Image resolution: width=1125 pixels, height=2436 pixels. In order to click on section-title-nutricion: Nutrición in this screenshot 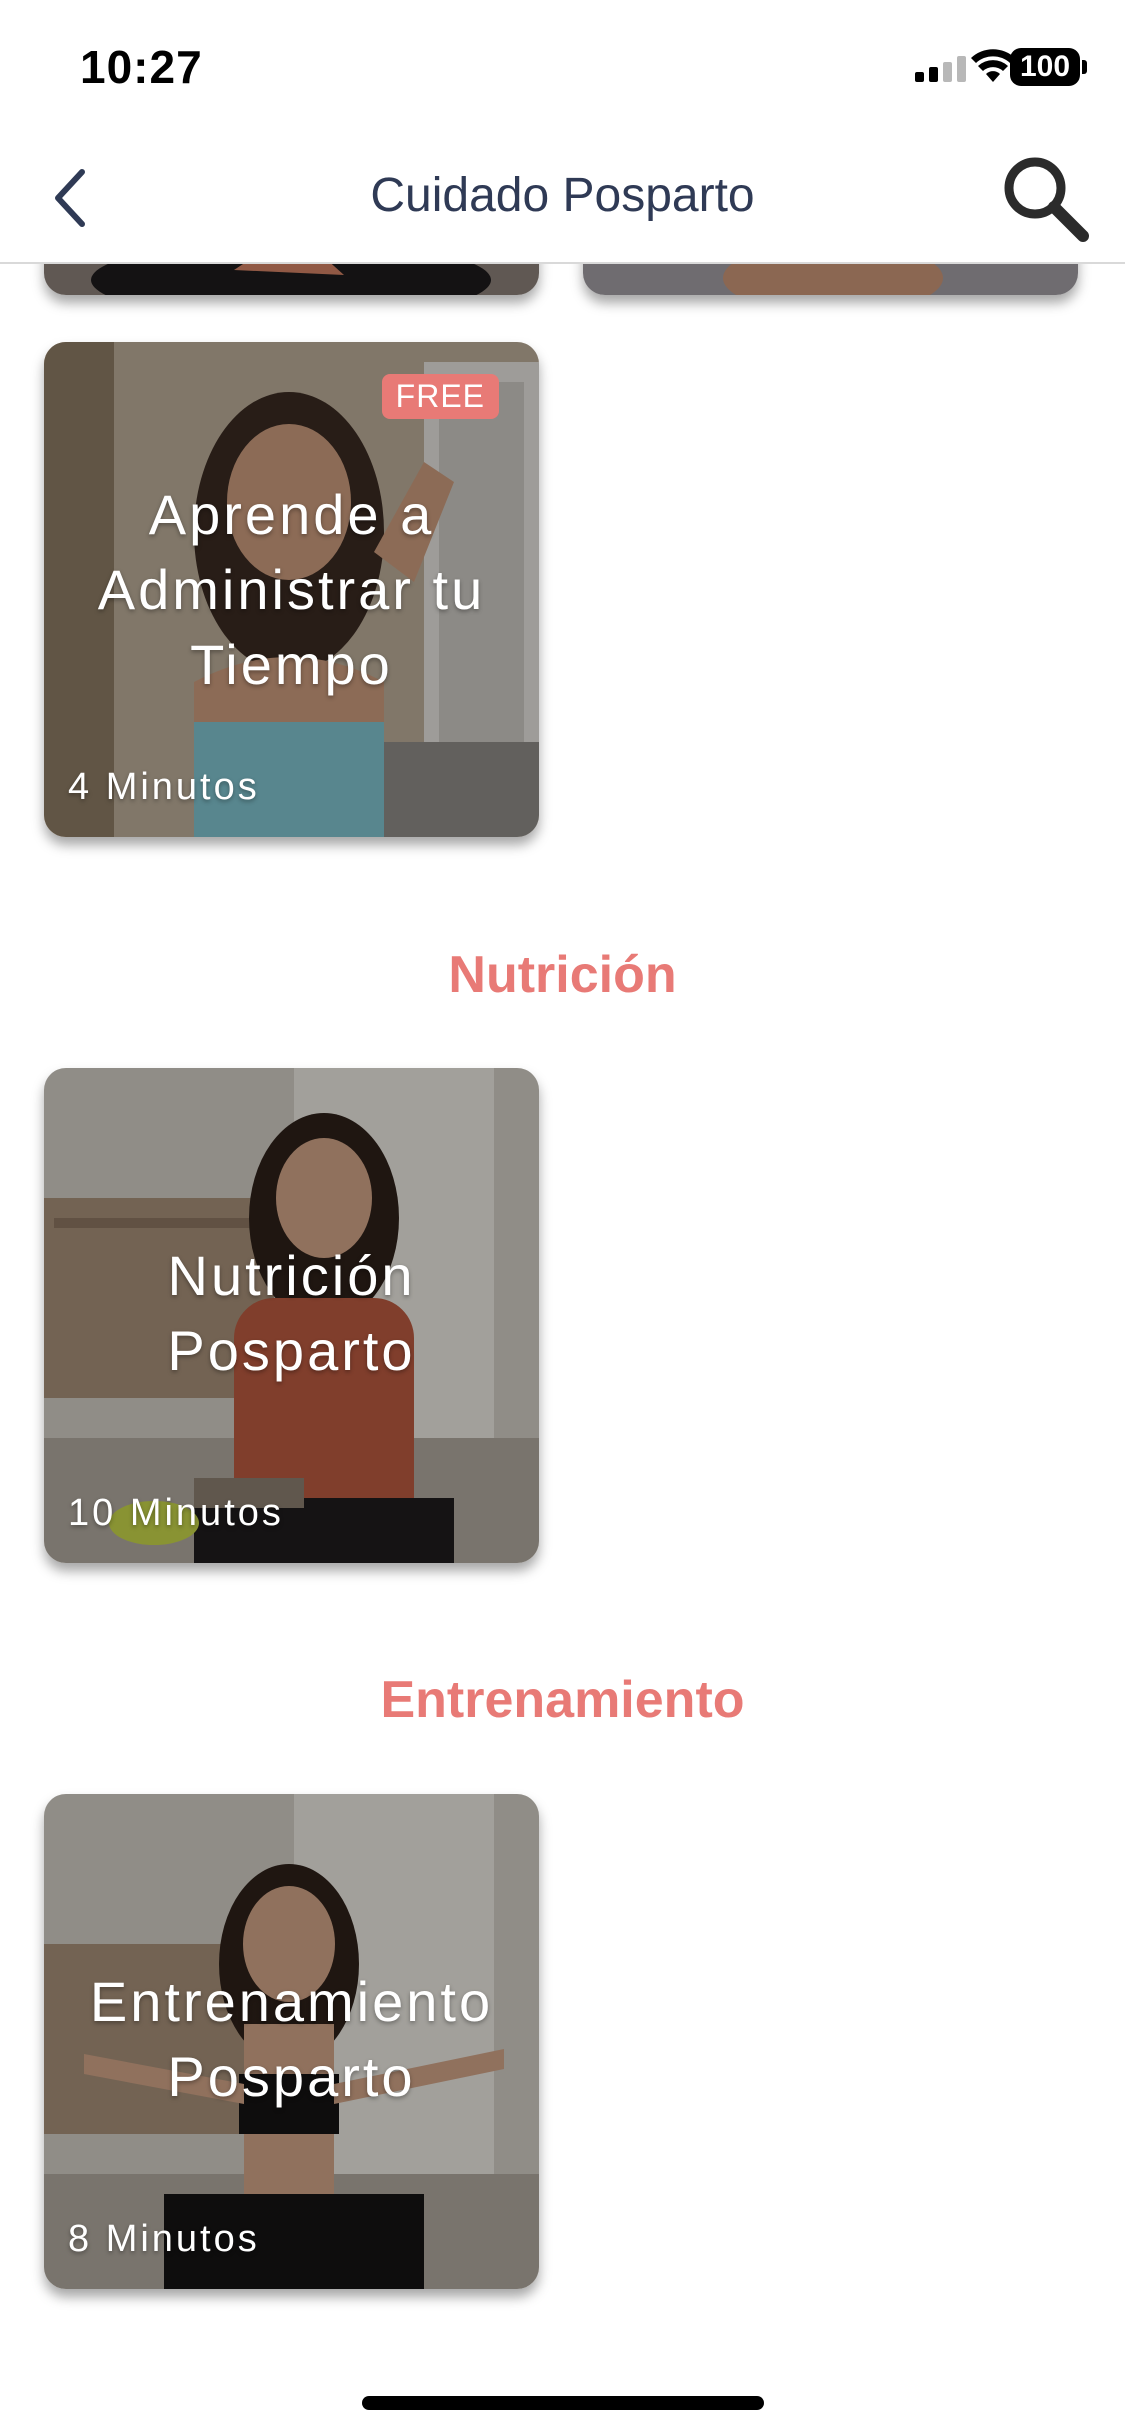, I will do `click(562, 975)`.